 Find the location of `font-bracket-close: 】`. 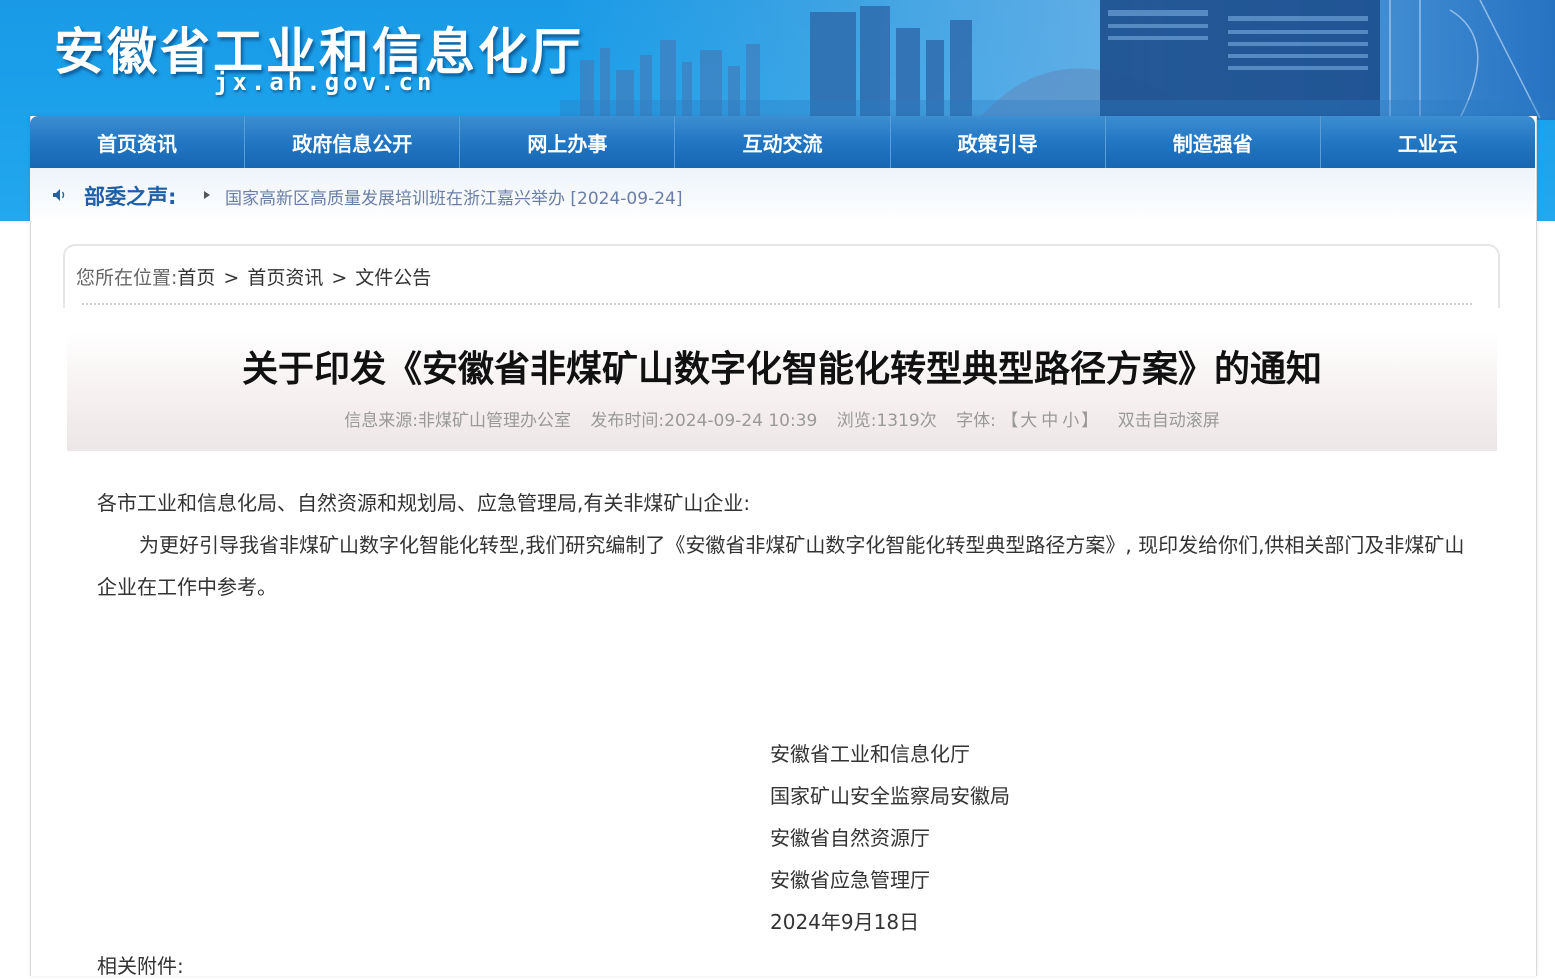

font-bracket-close: 】 is located at coordinates (1090, 421).